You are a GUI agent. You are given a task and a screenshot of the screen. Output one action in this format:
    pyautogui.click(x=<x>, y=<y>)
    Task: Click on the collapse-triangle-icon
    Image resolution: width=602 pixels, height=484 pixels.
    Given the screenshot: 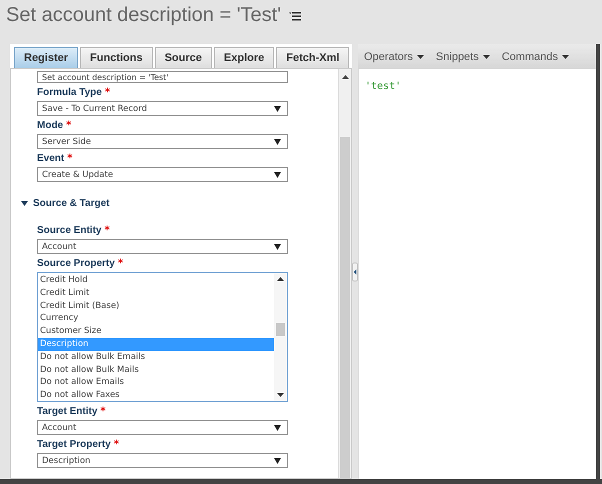 What is the action you would take?
    pyautogui.click(x=24, y=203)
    